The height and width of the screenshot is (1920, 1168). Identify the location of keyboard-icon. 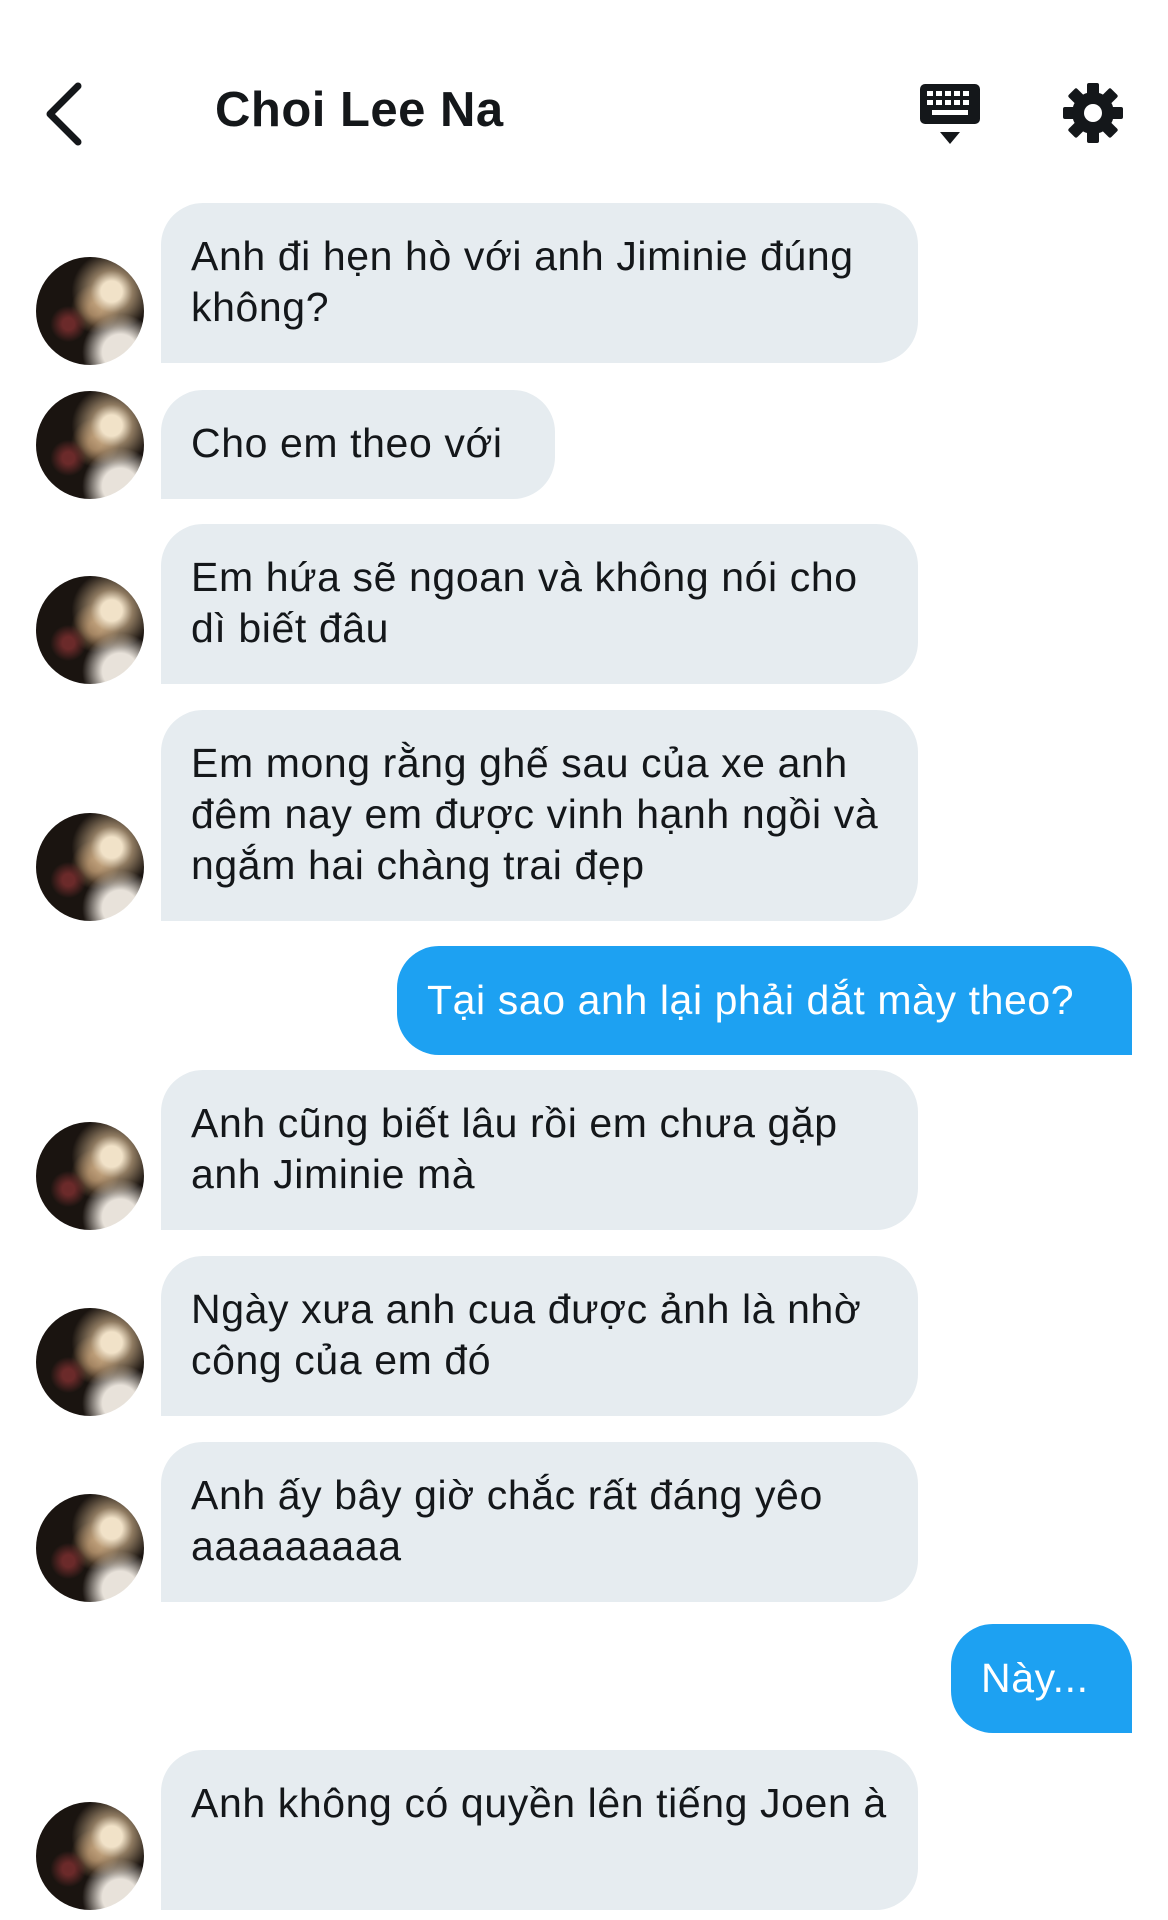
(950, 114).